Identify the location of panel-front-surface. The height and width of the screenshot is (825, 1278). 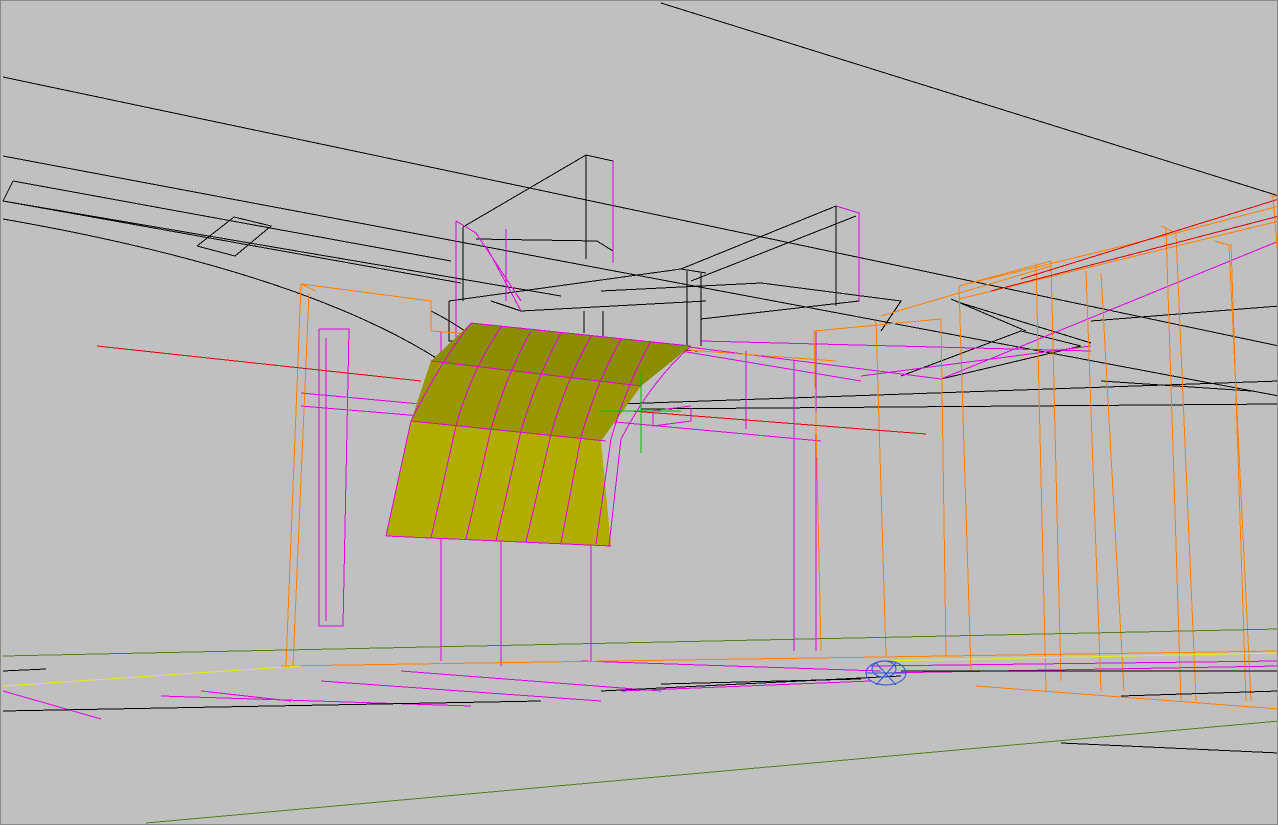
(498, 483).